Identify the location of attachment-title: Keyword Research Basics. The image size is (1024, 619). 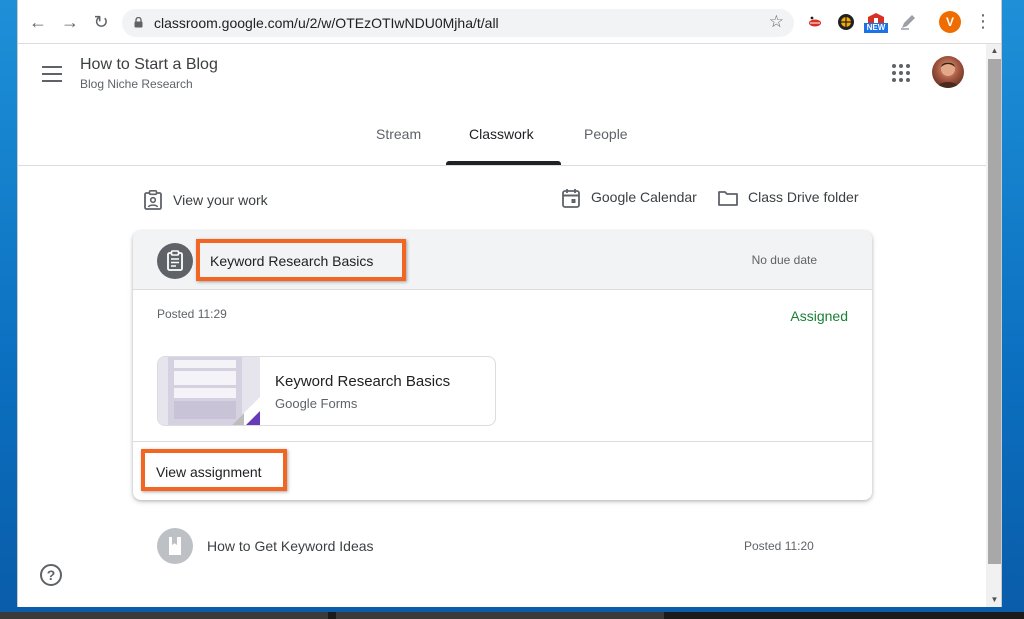
(362, 381).